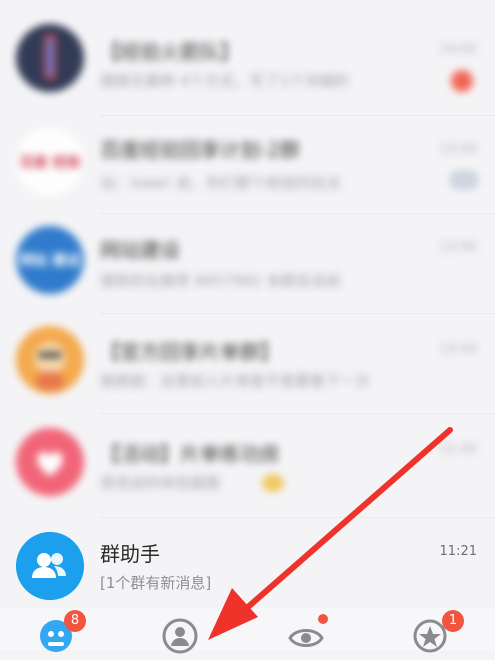  I want to click on chat-title: 【活动】片单练功房, so click(190, 454).